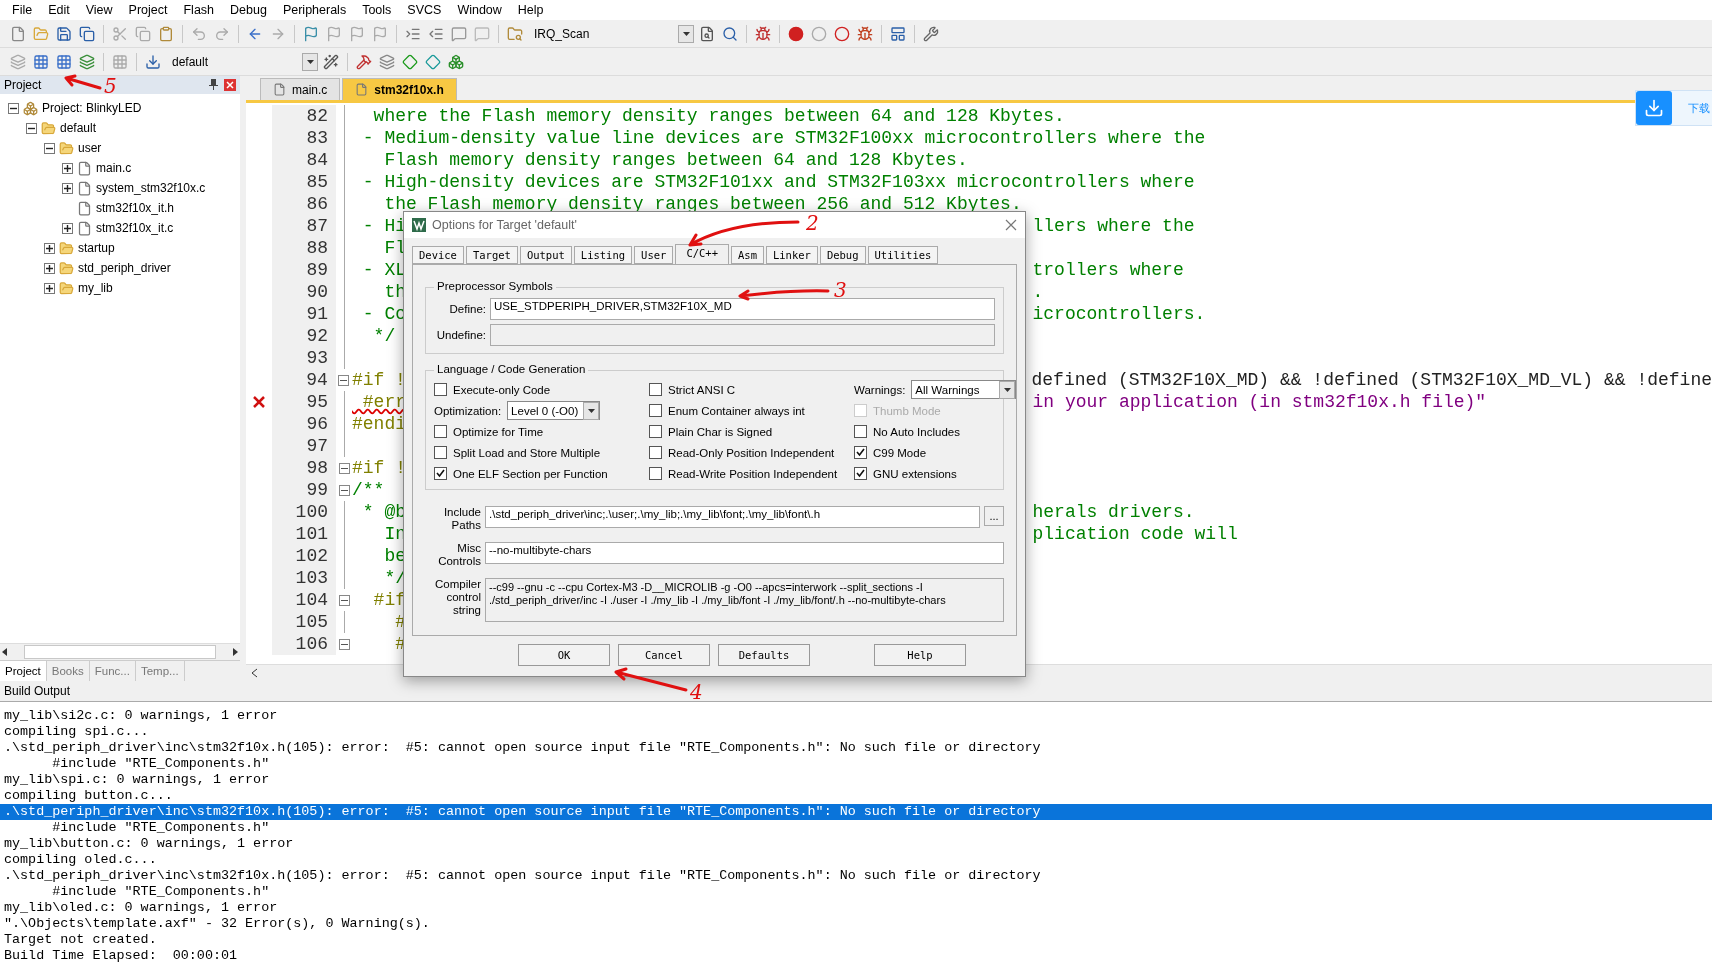  What do you see at coordinates (935, 473) in the screenshot?
I see `checkbox: GNU extensions` at bounding box center [935, 473].